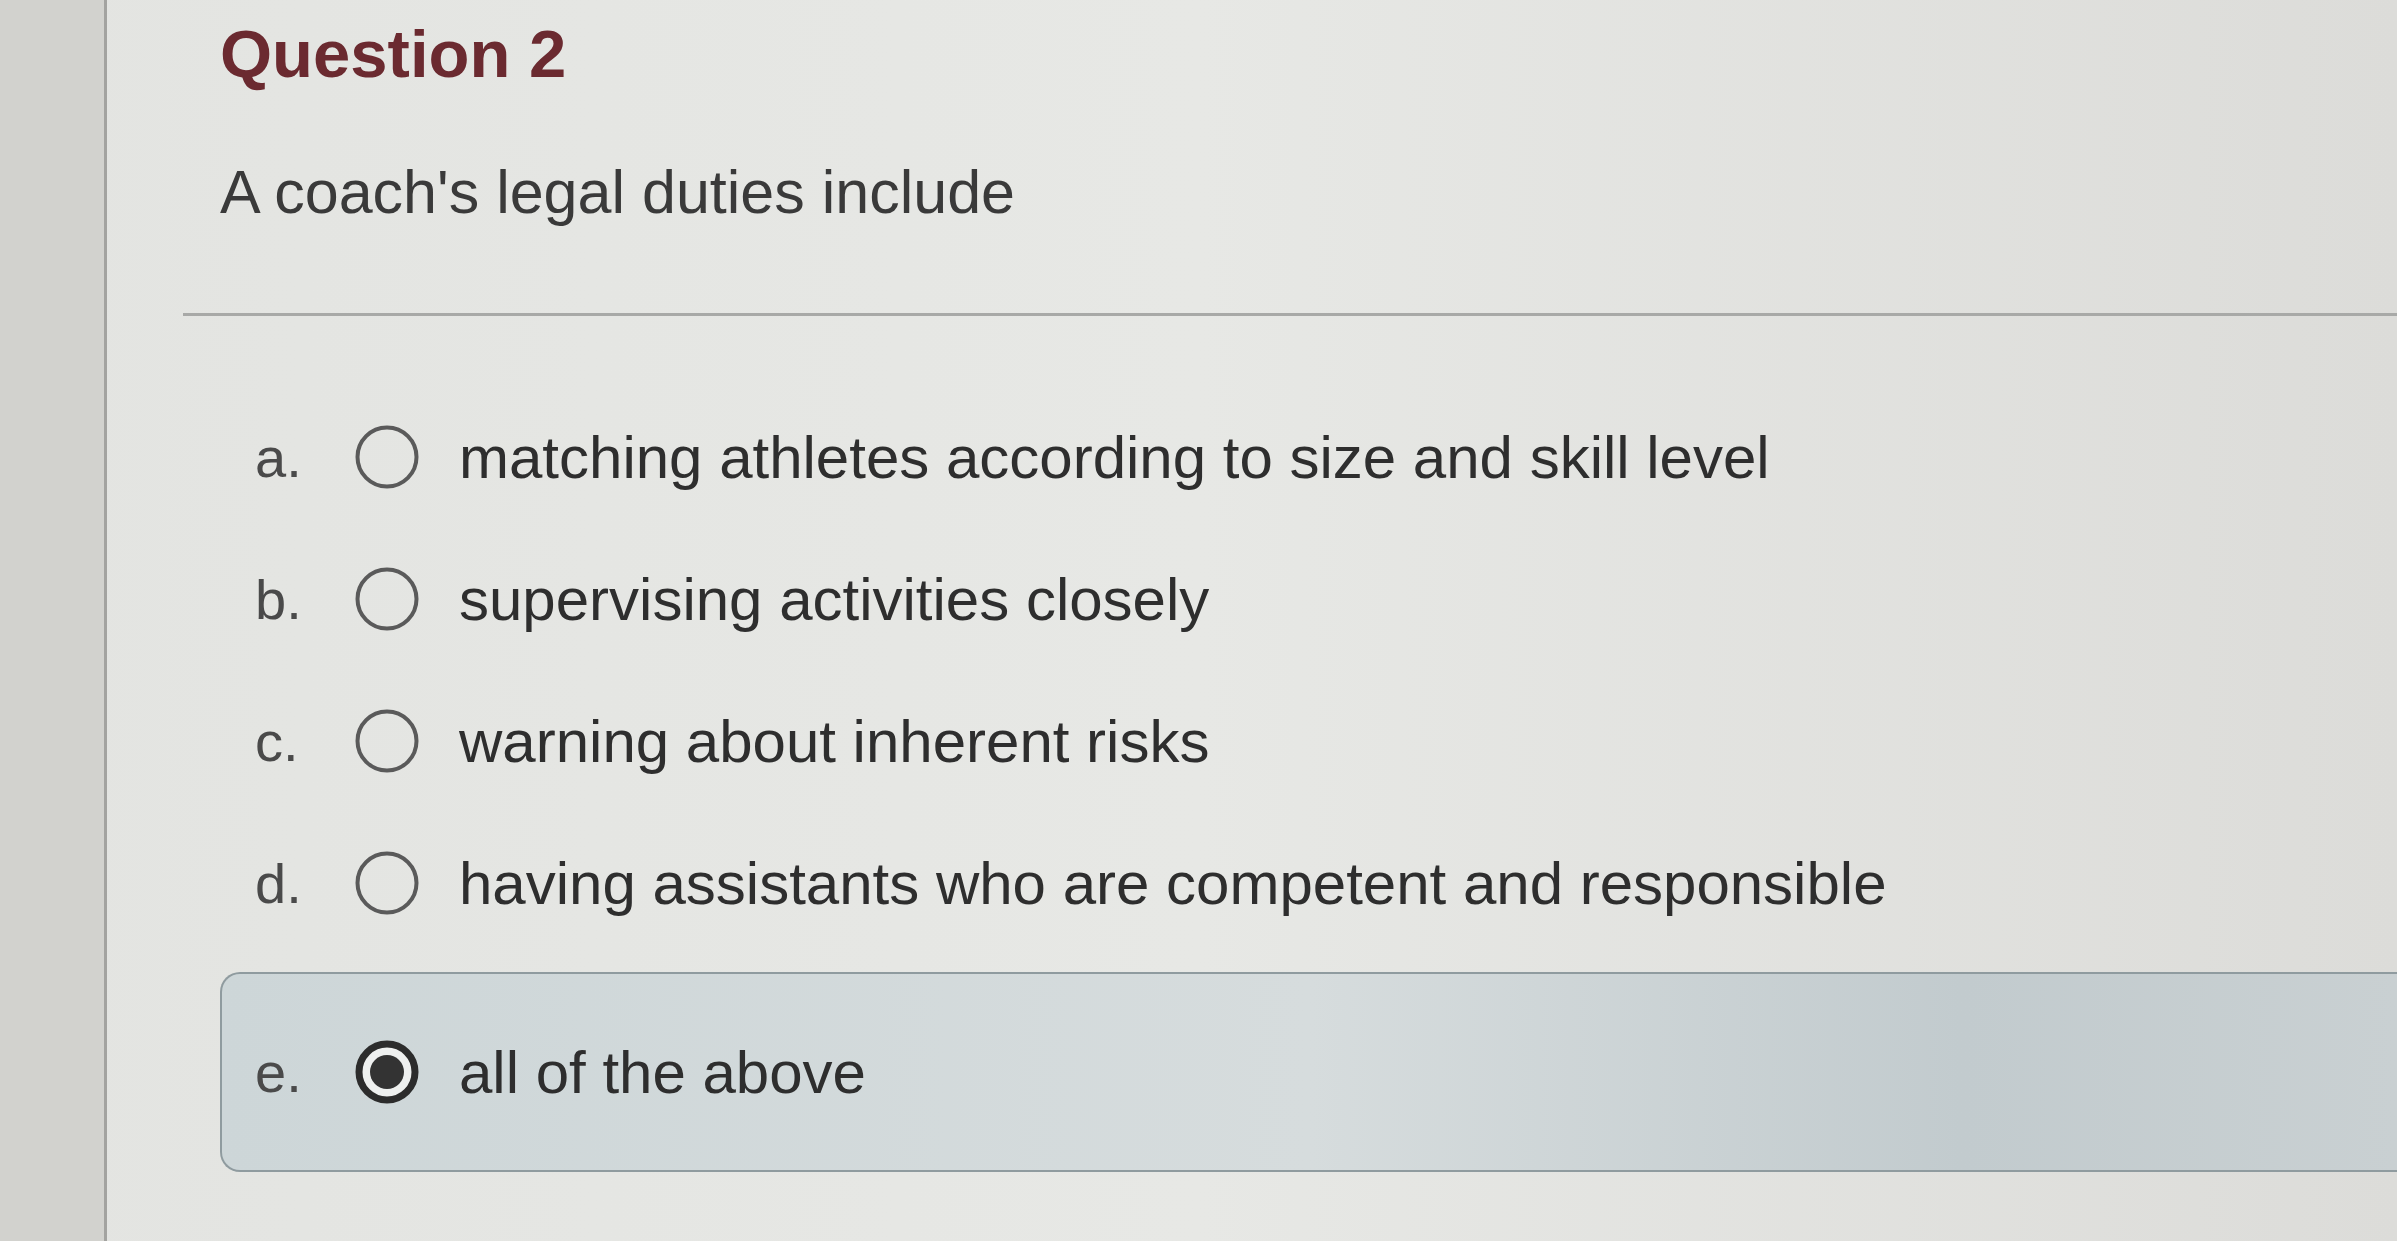 The width and height of the screenshot is (2397, 1241). Describe the element at coordinates (277, 741) in the screenshot. I see `option-letter: c.` at that location.